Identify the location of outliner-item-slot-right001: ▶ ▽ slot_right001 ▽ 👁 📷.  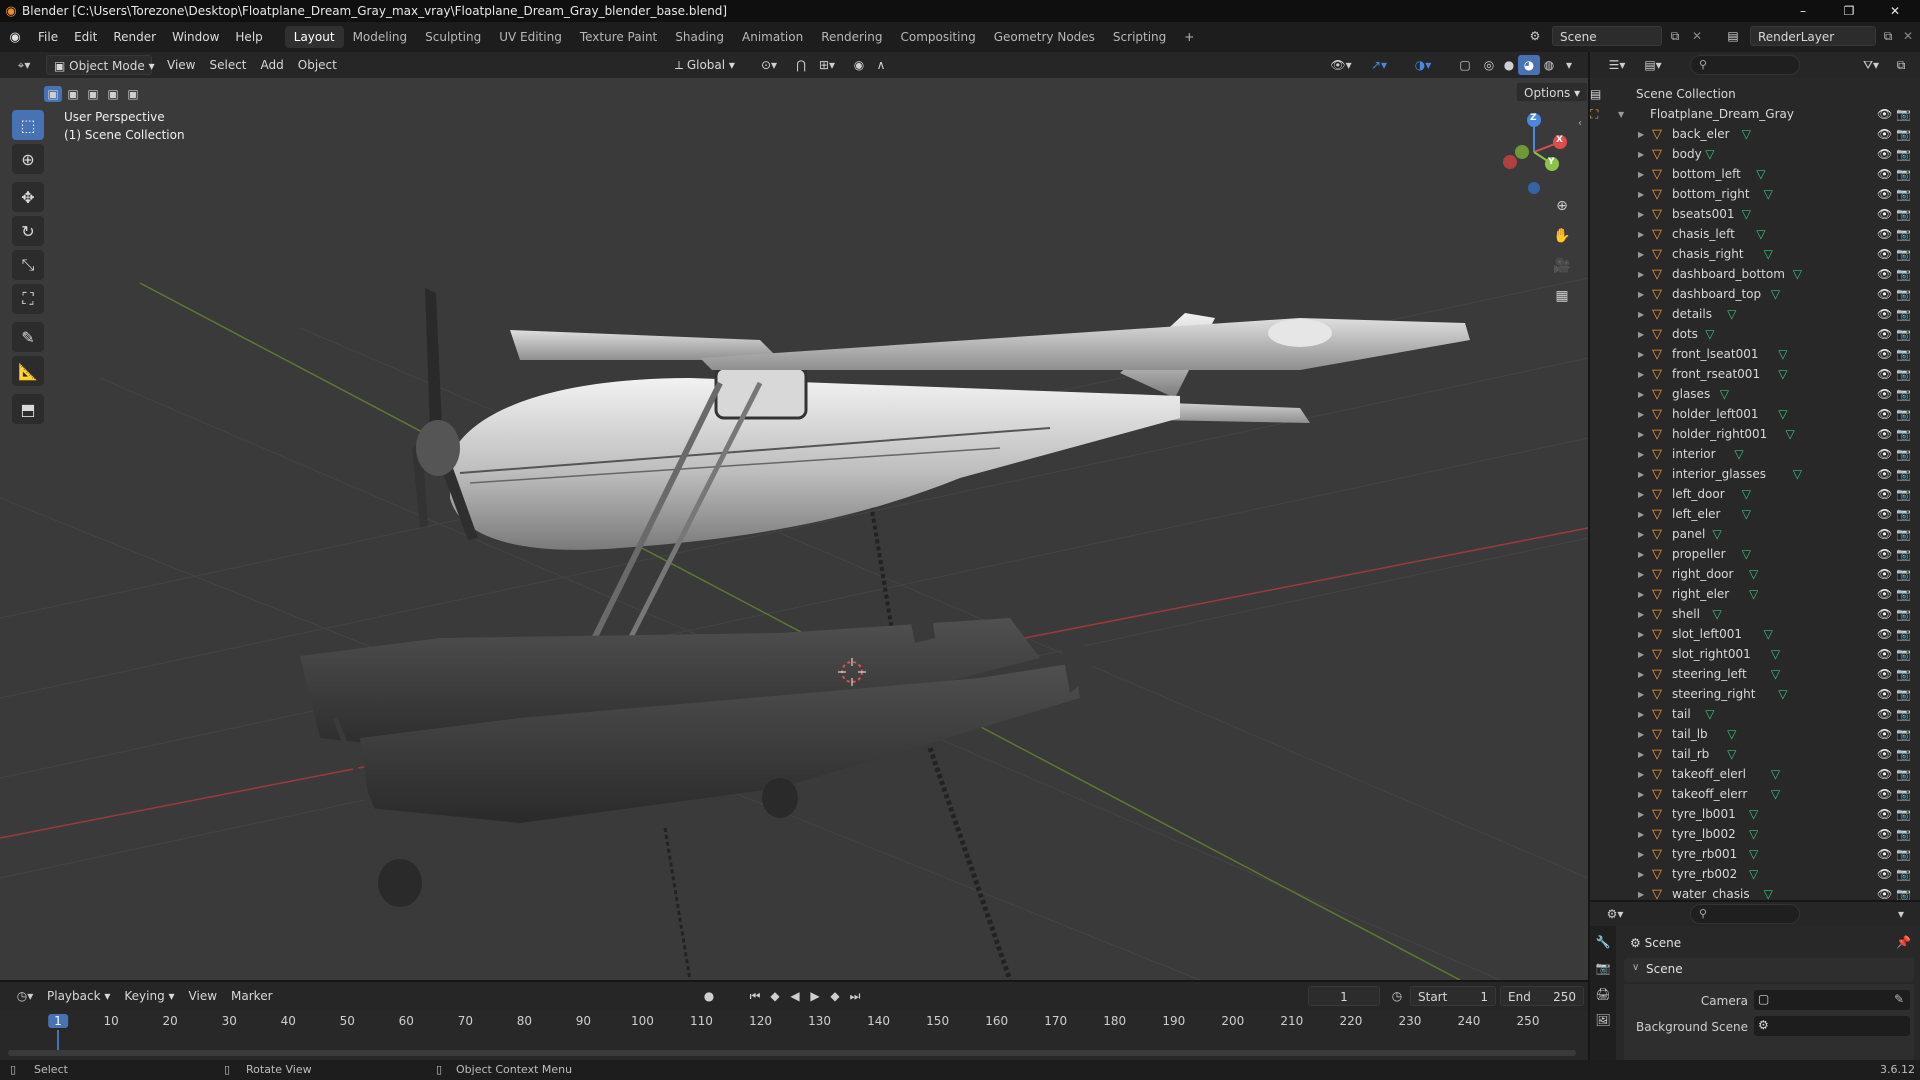
(1755, 654).